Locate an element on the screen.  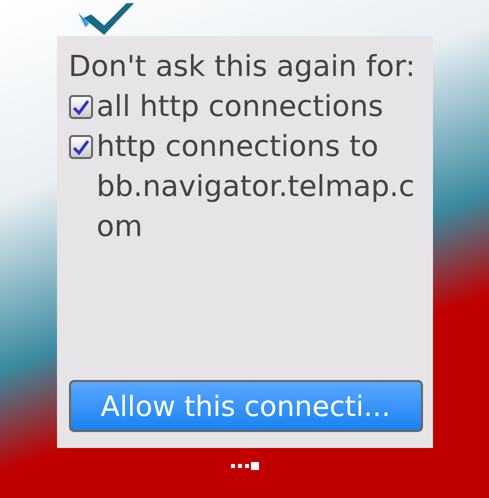
dialog-heading: Don't ask this again for: is located at coordinates (242, 66).